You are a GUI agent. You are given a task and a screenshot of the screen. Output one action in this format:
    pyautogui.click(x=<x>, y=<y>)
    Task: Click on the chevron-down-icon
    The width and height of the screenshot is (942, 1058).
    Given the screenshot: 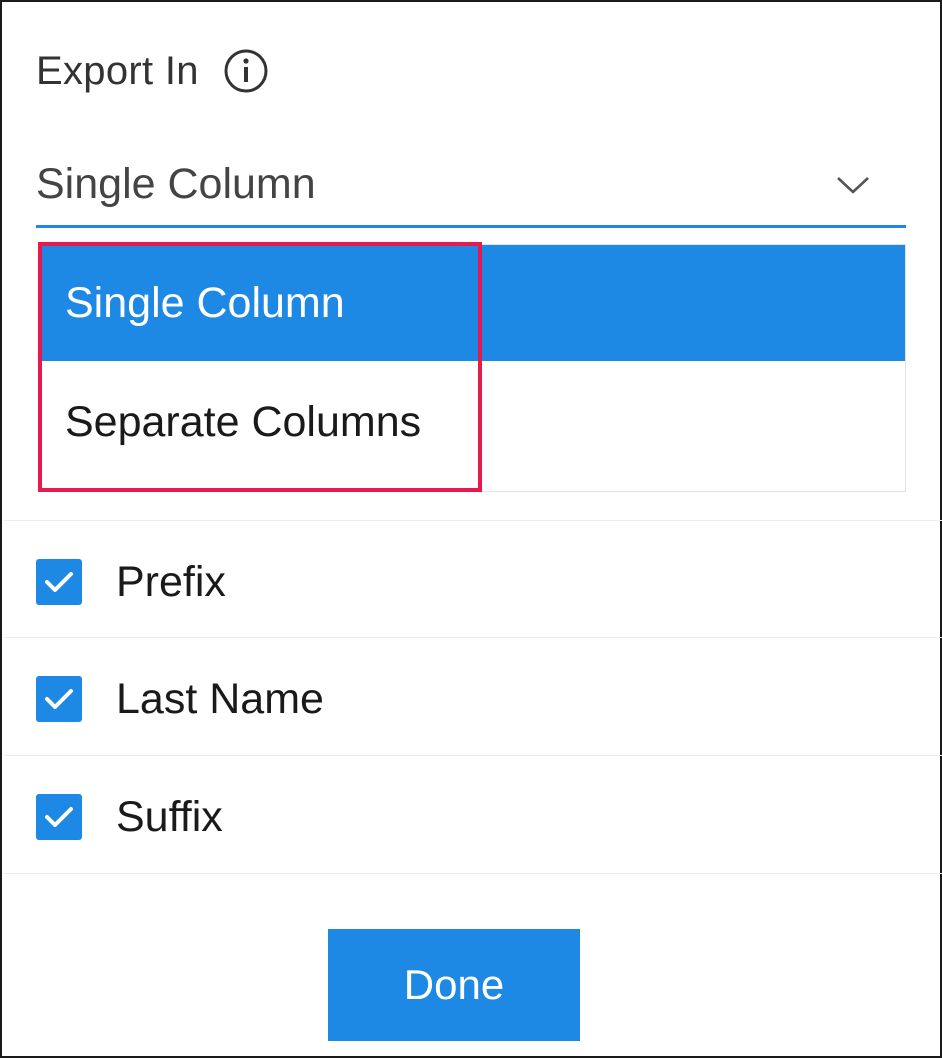 What is the action you would take?
    pyautogui.click(x=853, y=185)
    